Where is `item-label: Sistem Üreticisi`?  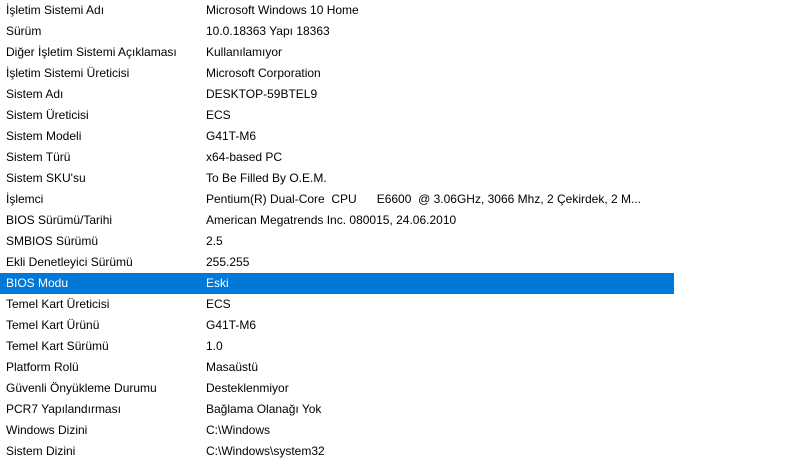 item-label: Sistem Üreticisi is located at coordinates (47, 115).